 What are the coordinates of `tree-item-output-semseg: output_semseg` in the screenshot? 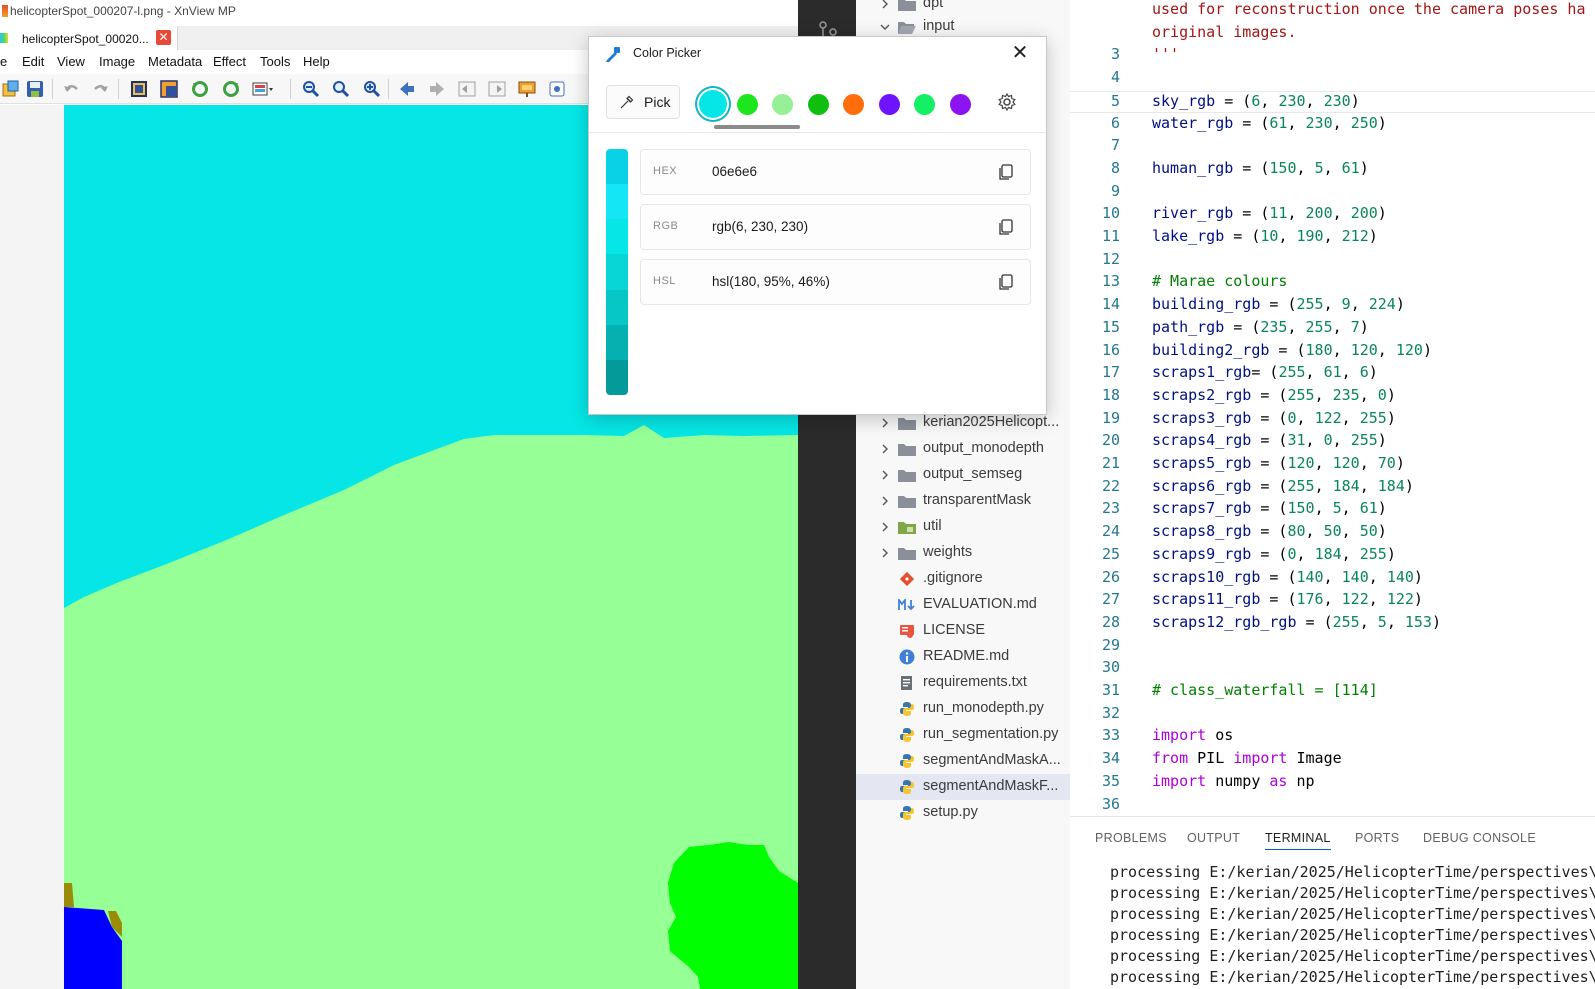 It's located at (963, 475).